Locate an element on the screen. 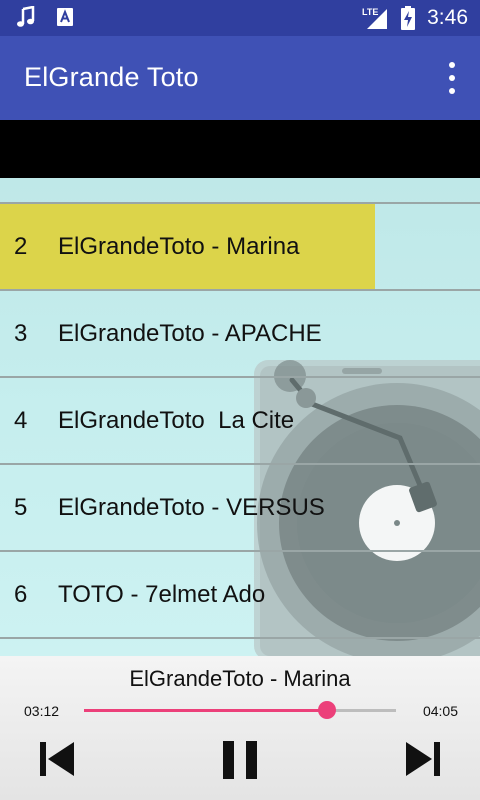 The height and width of the screenshot is (800, 480). next-button is located at coordinates (423, 761).